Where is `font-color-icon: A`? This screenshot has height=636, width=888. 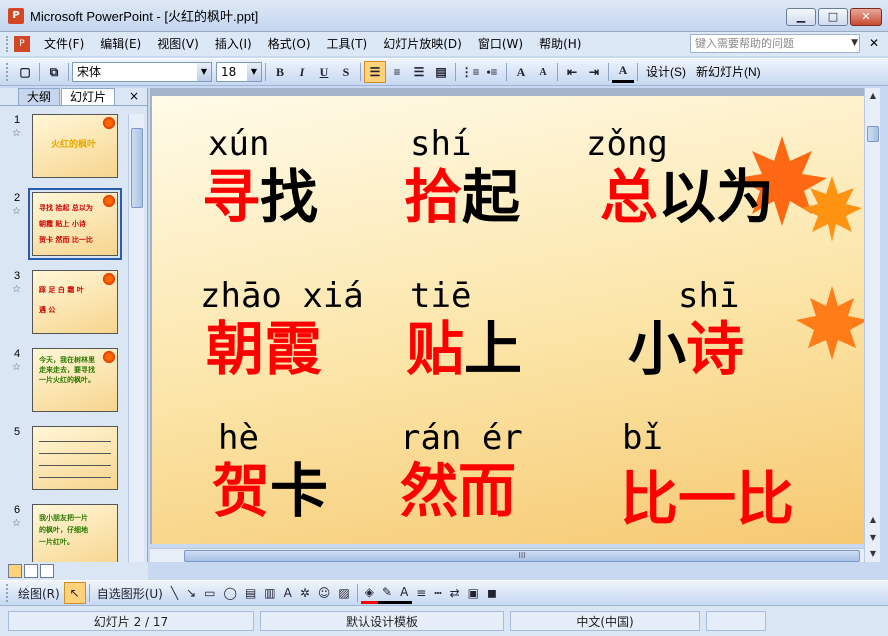 font-color-icon: A is located at coordinates (404, 593).